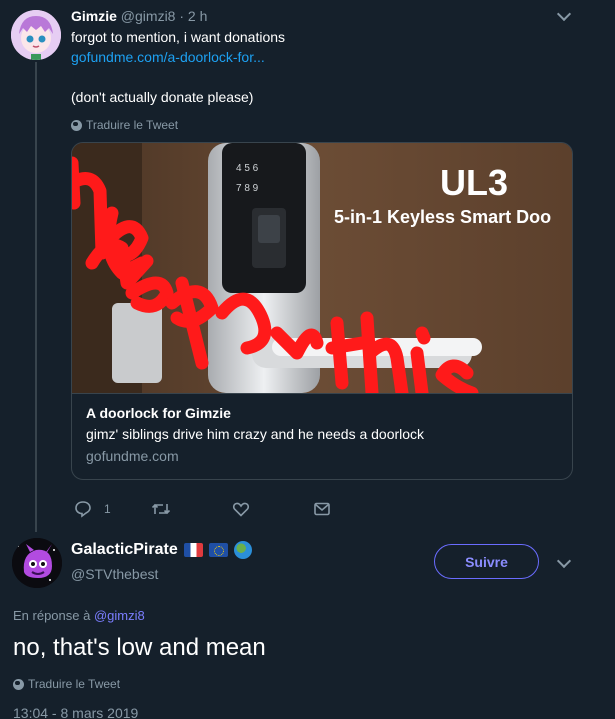  I want to click on tweet1-header: Gimzie @gimzi8 · 2 h, so click(139, 16).